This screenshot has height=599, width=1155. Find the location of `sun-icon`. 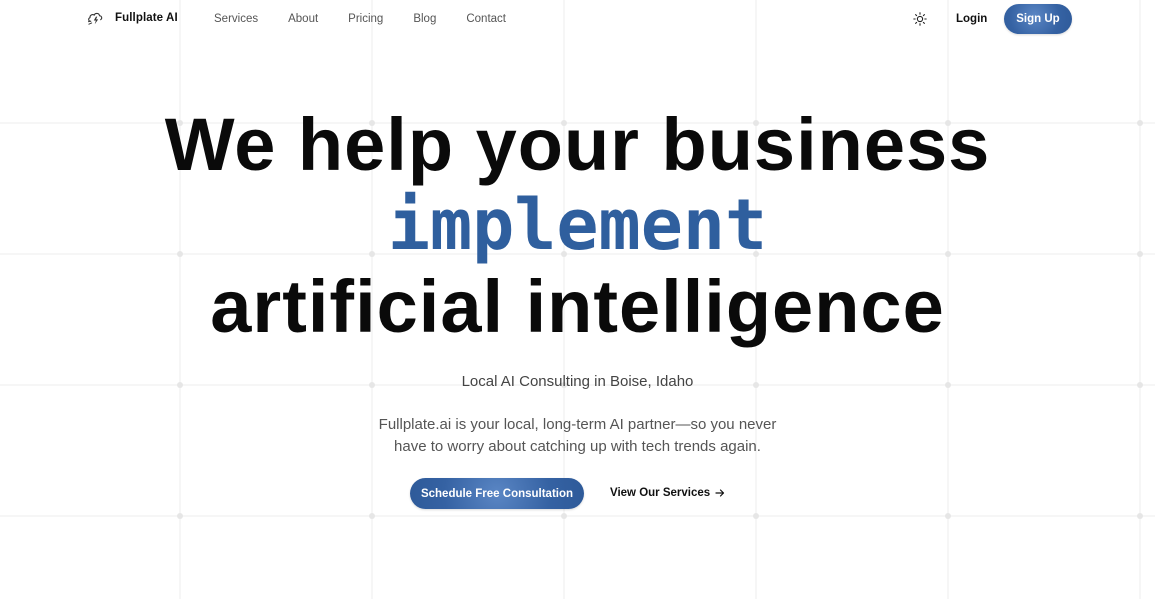

sun-icon is located at coordinates (920, 19).